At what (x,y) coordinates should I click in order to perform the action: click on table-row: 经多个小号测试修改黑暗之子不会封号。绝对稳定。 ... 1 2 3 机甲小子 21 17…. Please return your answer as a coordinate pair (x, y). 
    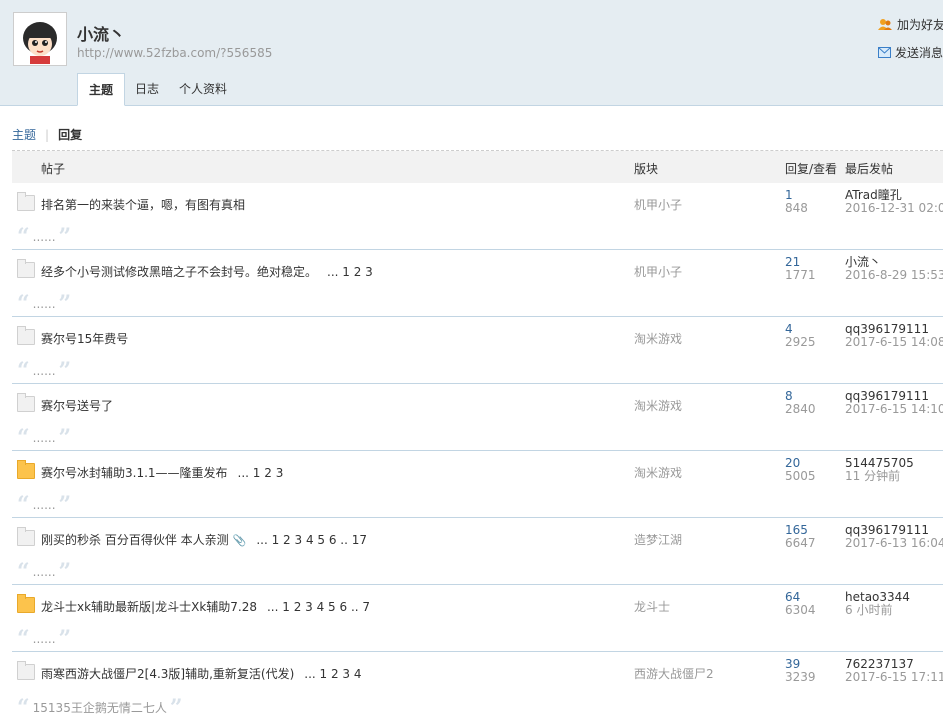
    Looking at the image, I should click on (477, 283).